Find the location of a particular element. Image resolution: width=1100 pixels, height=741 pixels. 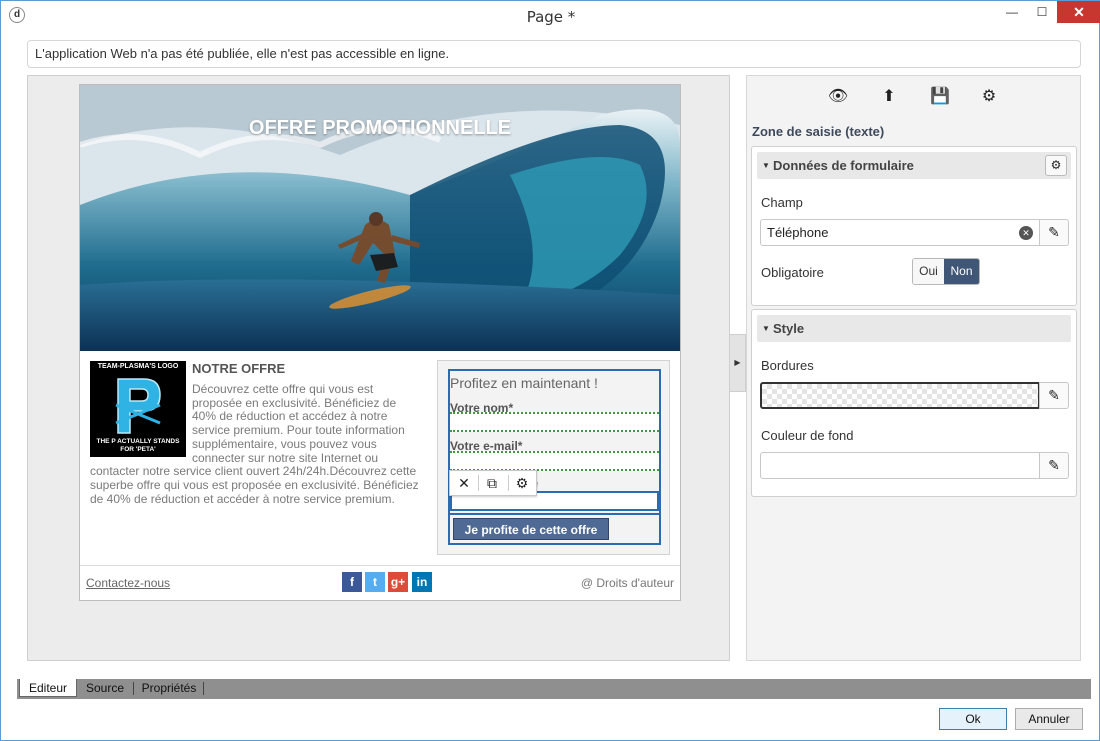

form-heading: Profitez en maintenant ! is located at coordinates (524, 383).